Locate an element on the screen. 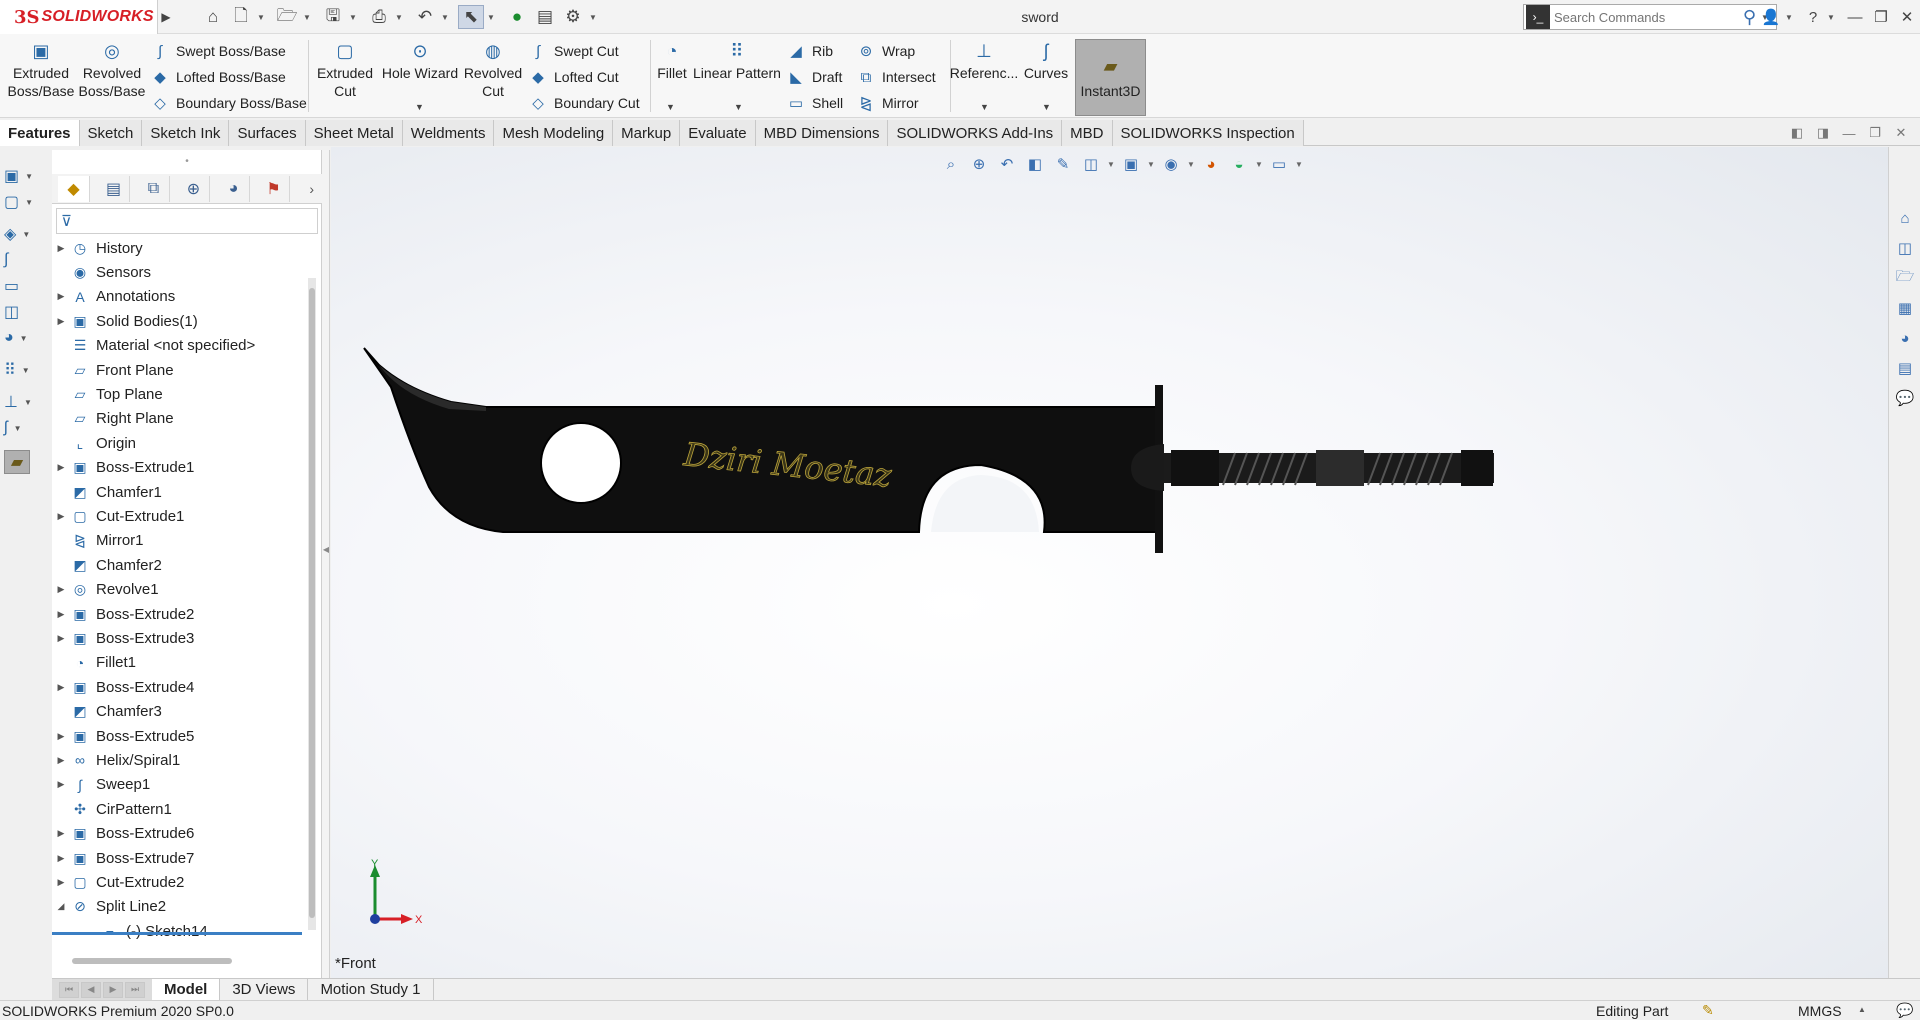 The image size is (1920, 1020). solidworks-logo: 3S SOLIDWORKS is located at coordinates (79, 17).